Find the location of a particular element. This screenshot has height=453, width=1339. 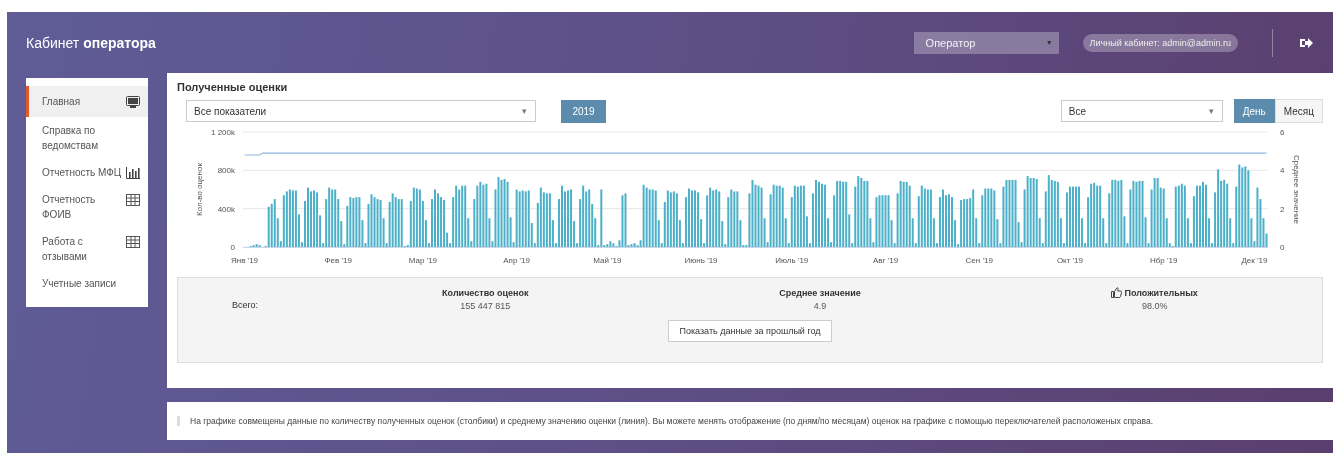

axis-title: Кол-во оценок is located at coordinates (199, 189).